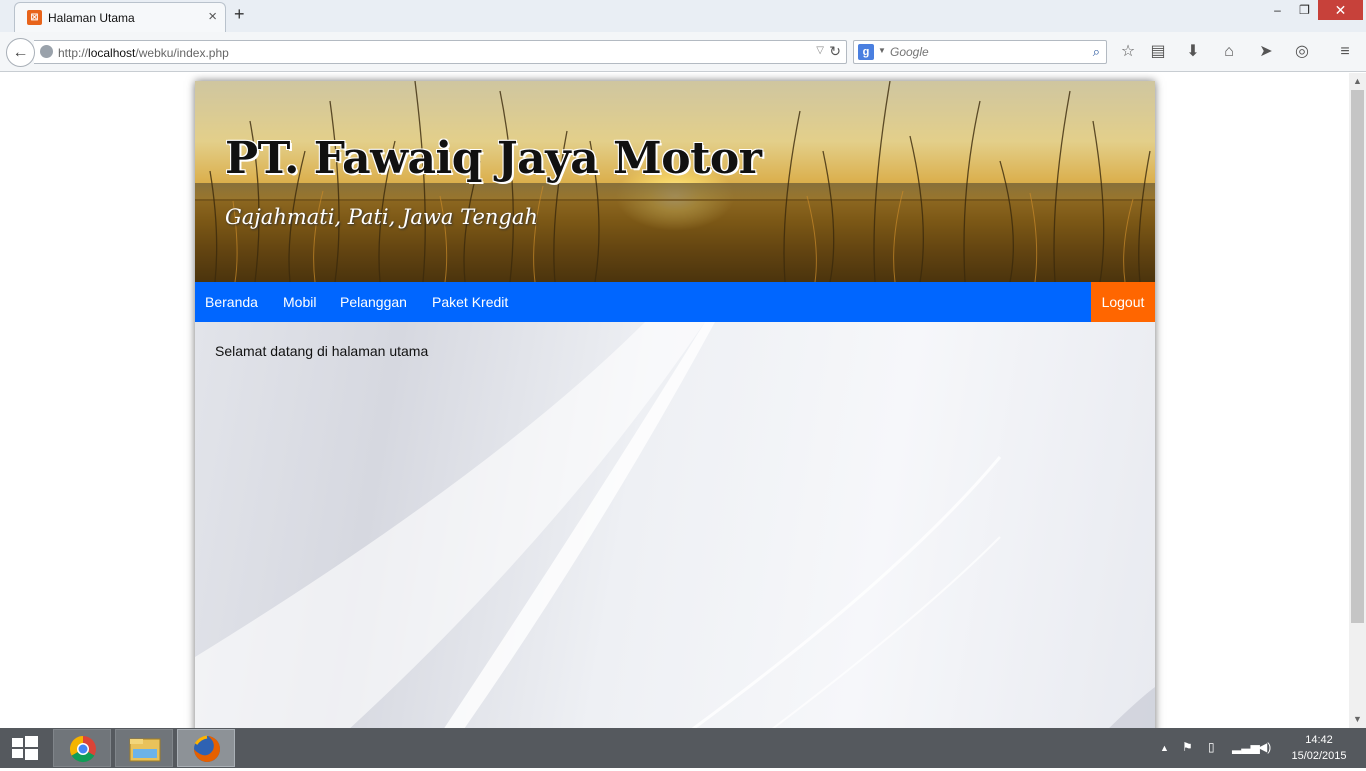 Image resolution: width=1366 pixels, height=771 pixels. Describe the element at coordinates (683, 16) in the screenshot. I see `browser-titlebar: ⊠ Halaman Utama × + – ❐ ✕` at that location.